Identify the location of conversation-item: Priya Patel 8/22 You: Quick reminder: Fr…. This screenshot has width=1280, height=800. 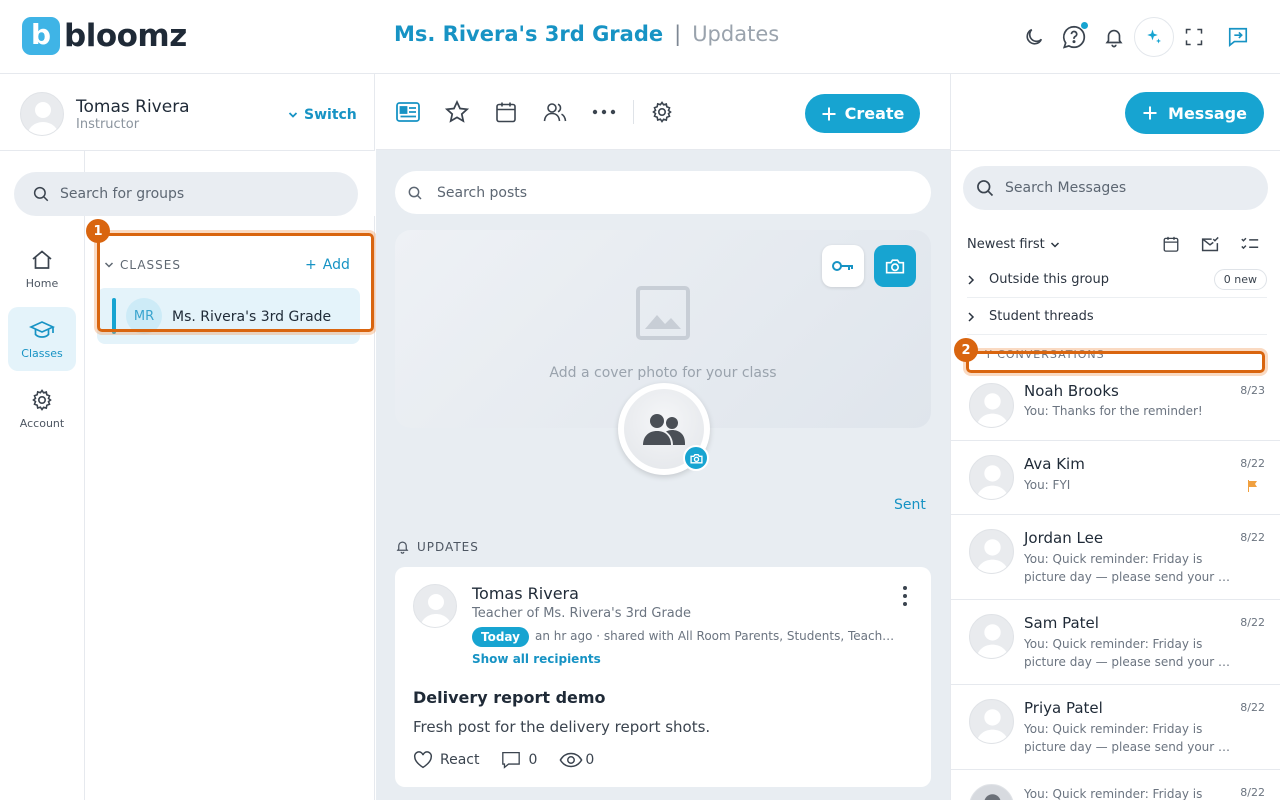
(1115, 727).